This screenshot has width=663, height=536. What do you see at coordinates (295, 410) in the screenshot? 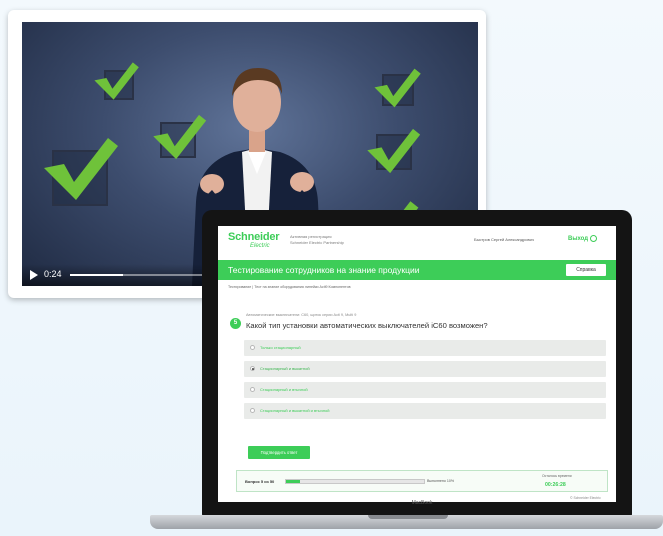
I see `answer-option-label: Стационарный и выкатной и втычной` at bounding box center [295, 410].